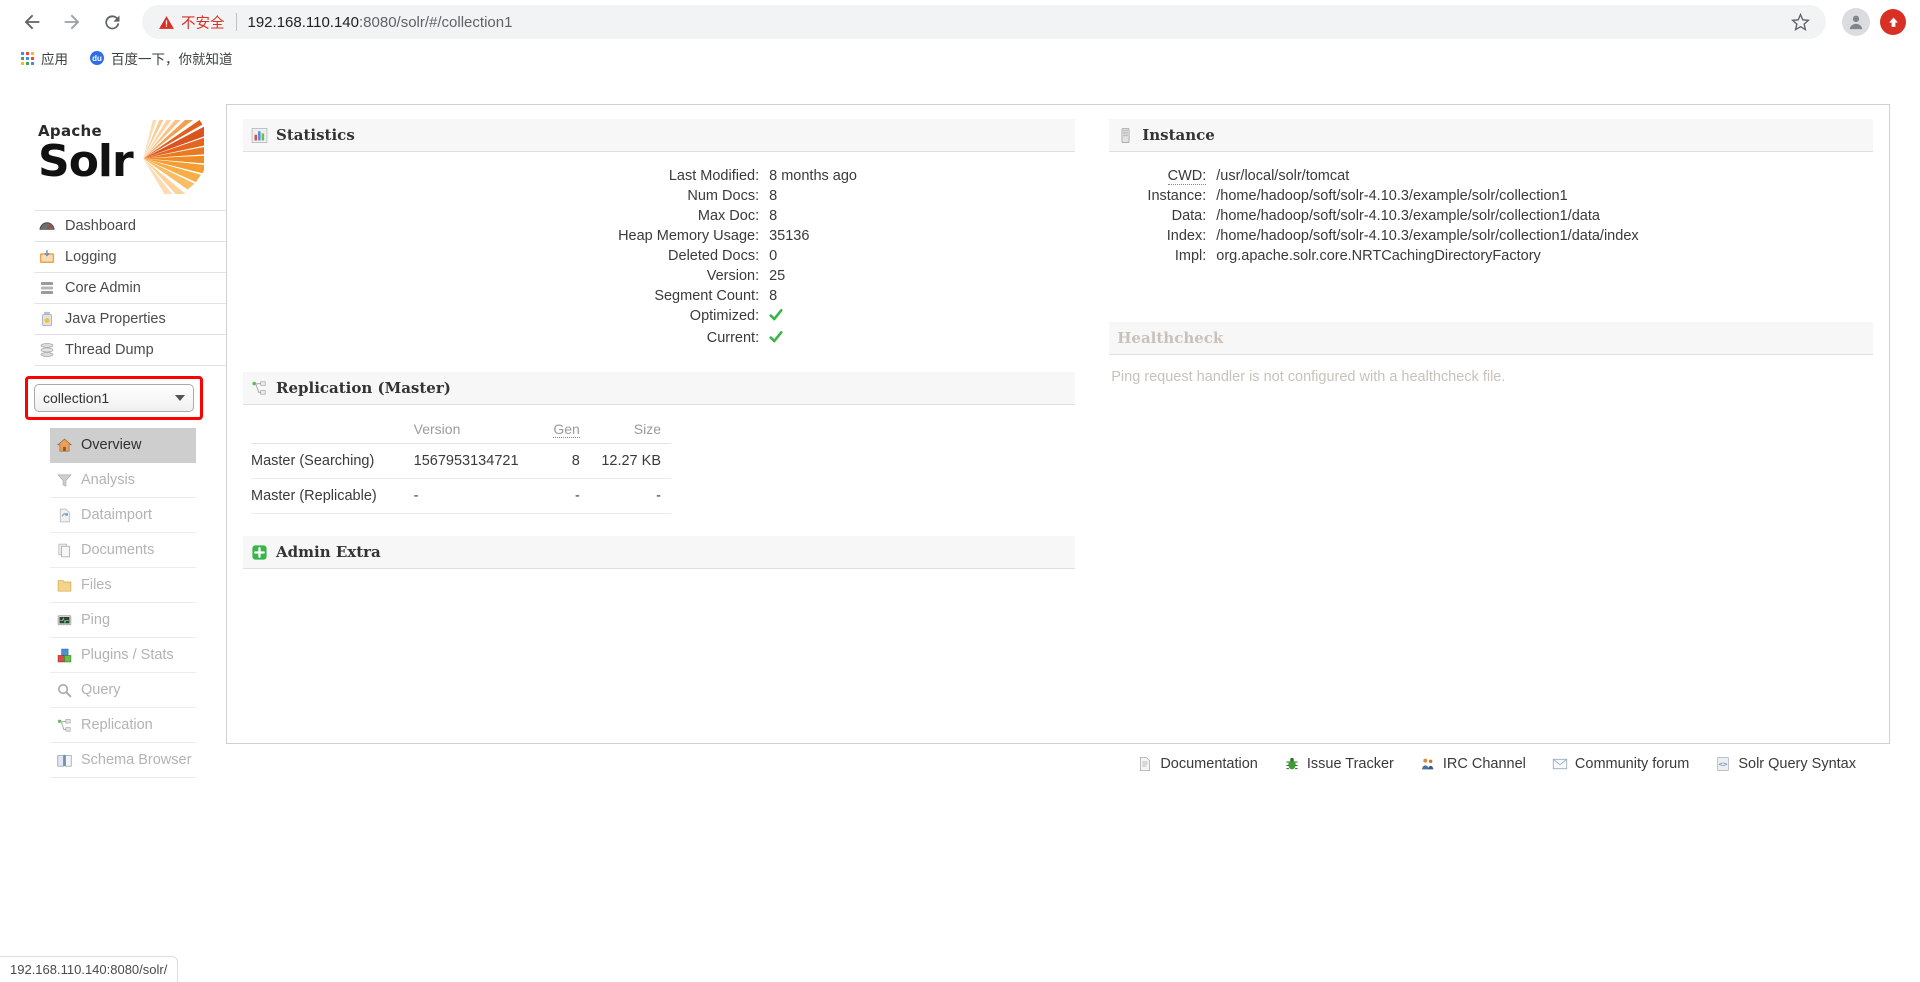 The height and width of the screenshot is (982, 1920). What do you see at coordinates (773, 256) in the screenshot?
I see `stat-value: 0` at bounding box center [773, 256].